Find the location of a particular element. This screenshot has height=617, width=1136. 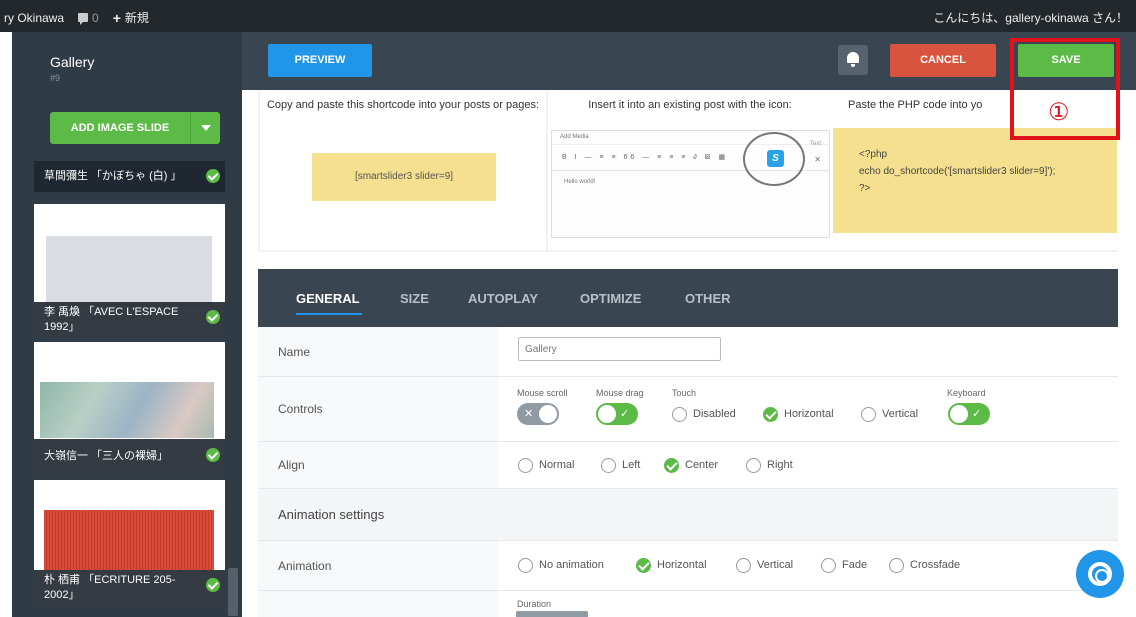

cancel-button: CANCEL is located at coordinates (943, 60).